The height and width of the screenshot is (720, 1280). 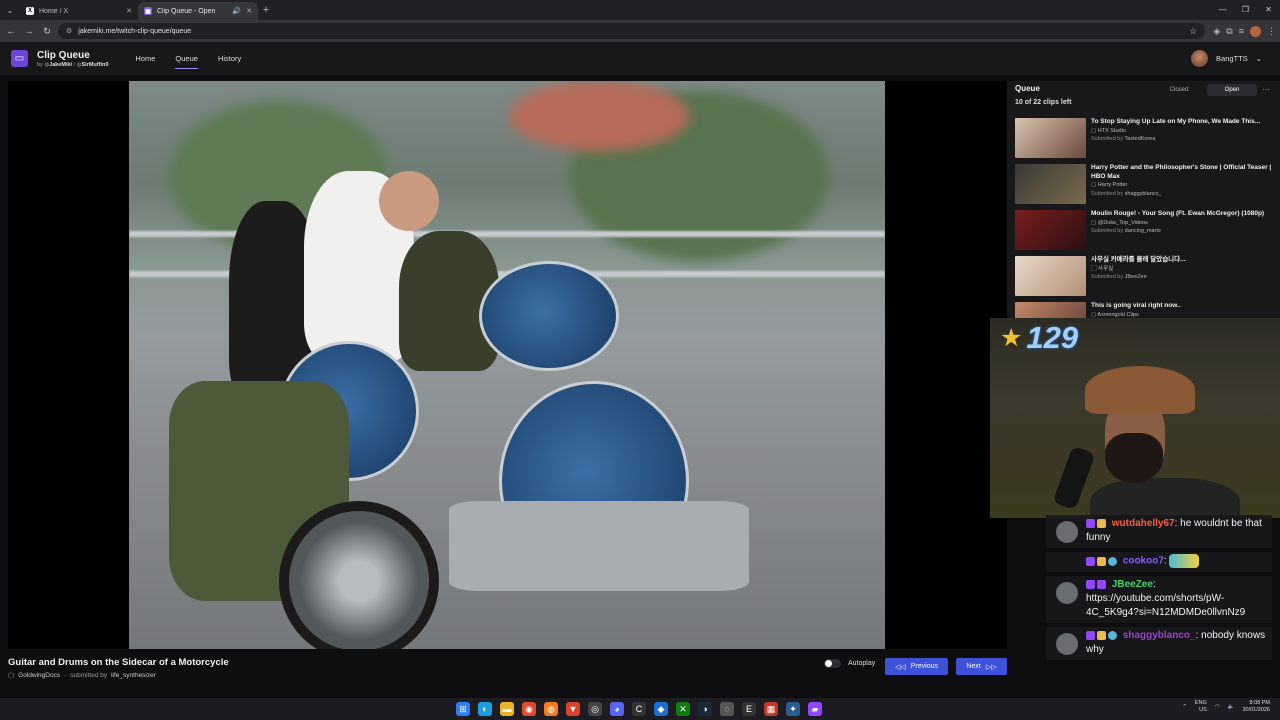 I want to click on queue-open-toggle: Closed Open, so click(x=1208, y=90).